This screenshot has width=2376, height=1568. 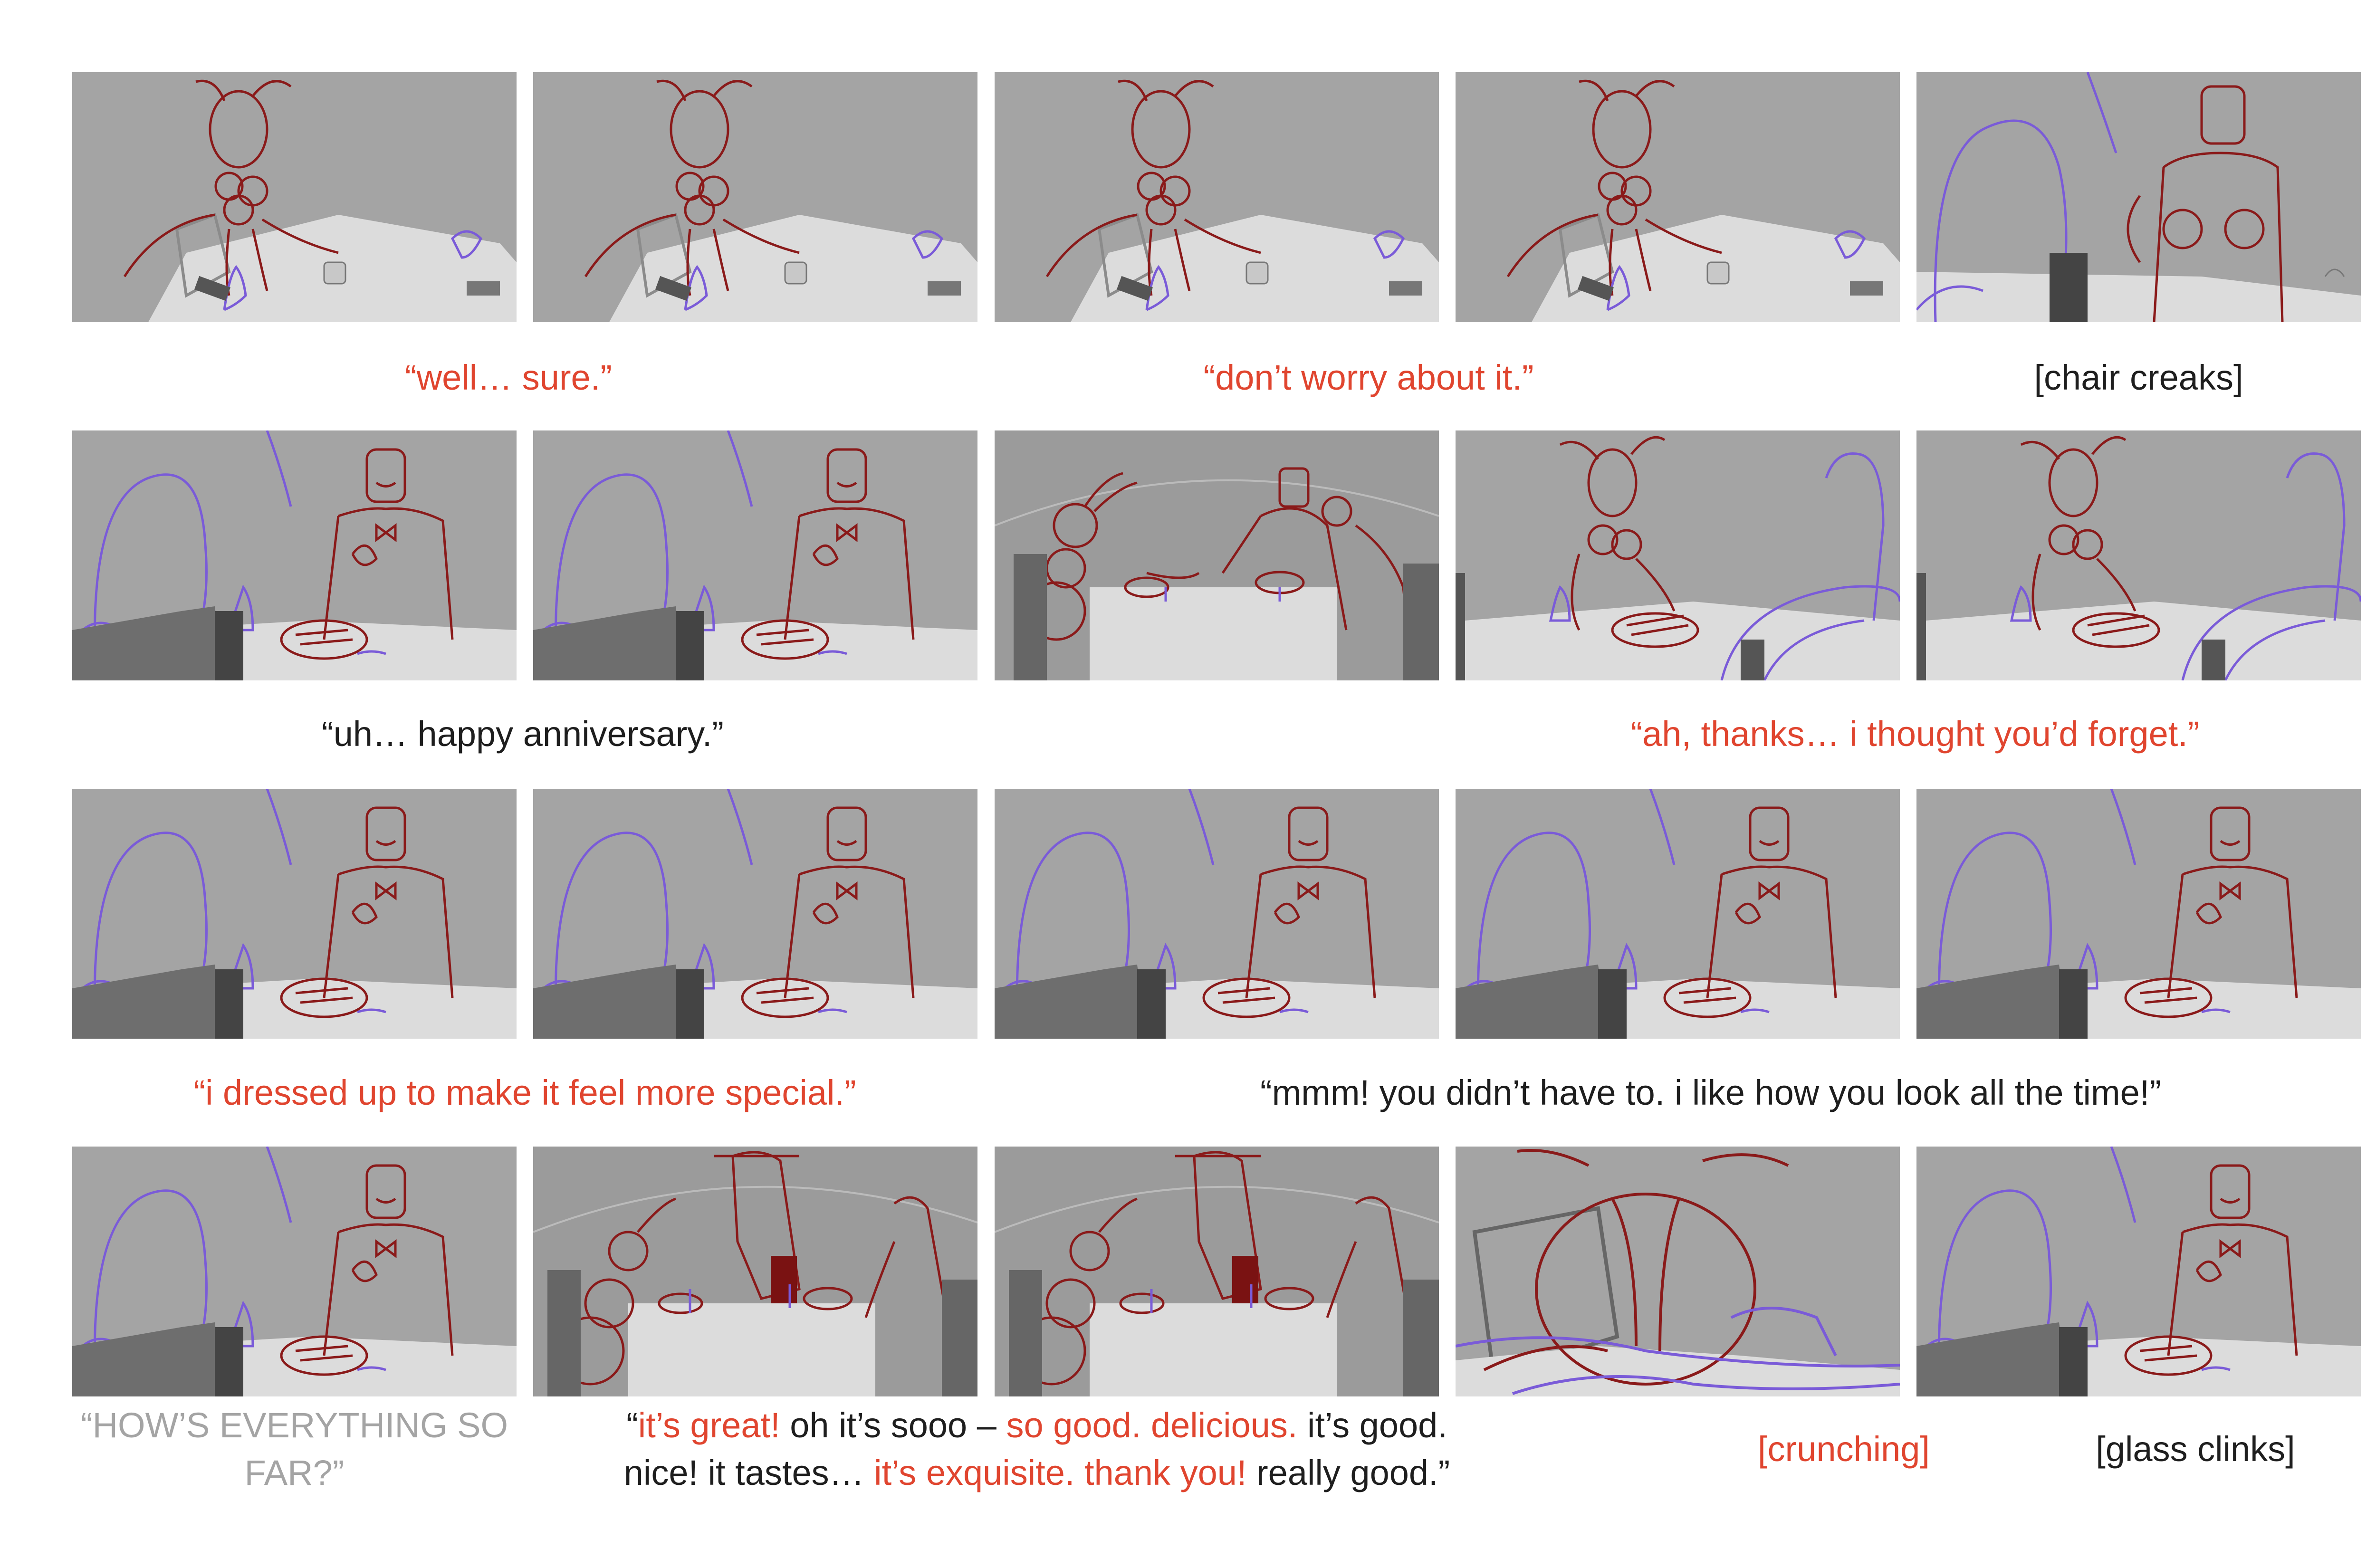 I want to click on sound-caption: [glass clinks], so click(x=2195, y=1449).